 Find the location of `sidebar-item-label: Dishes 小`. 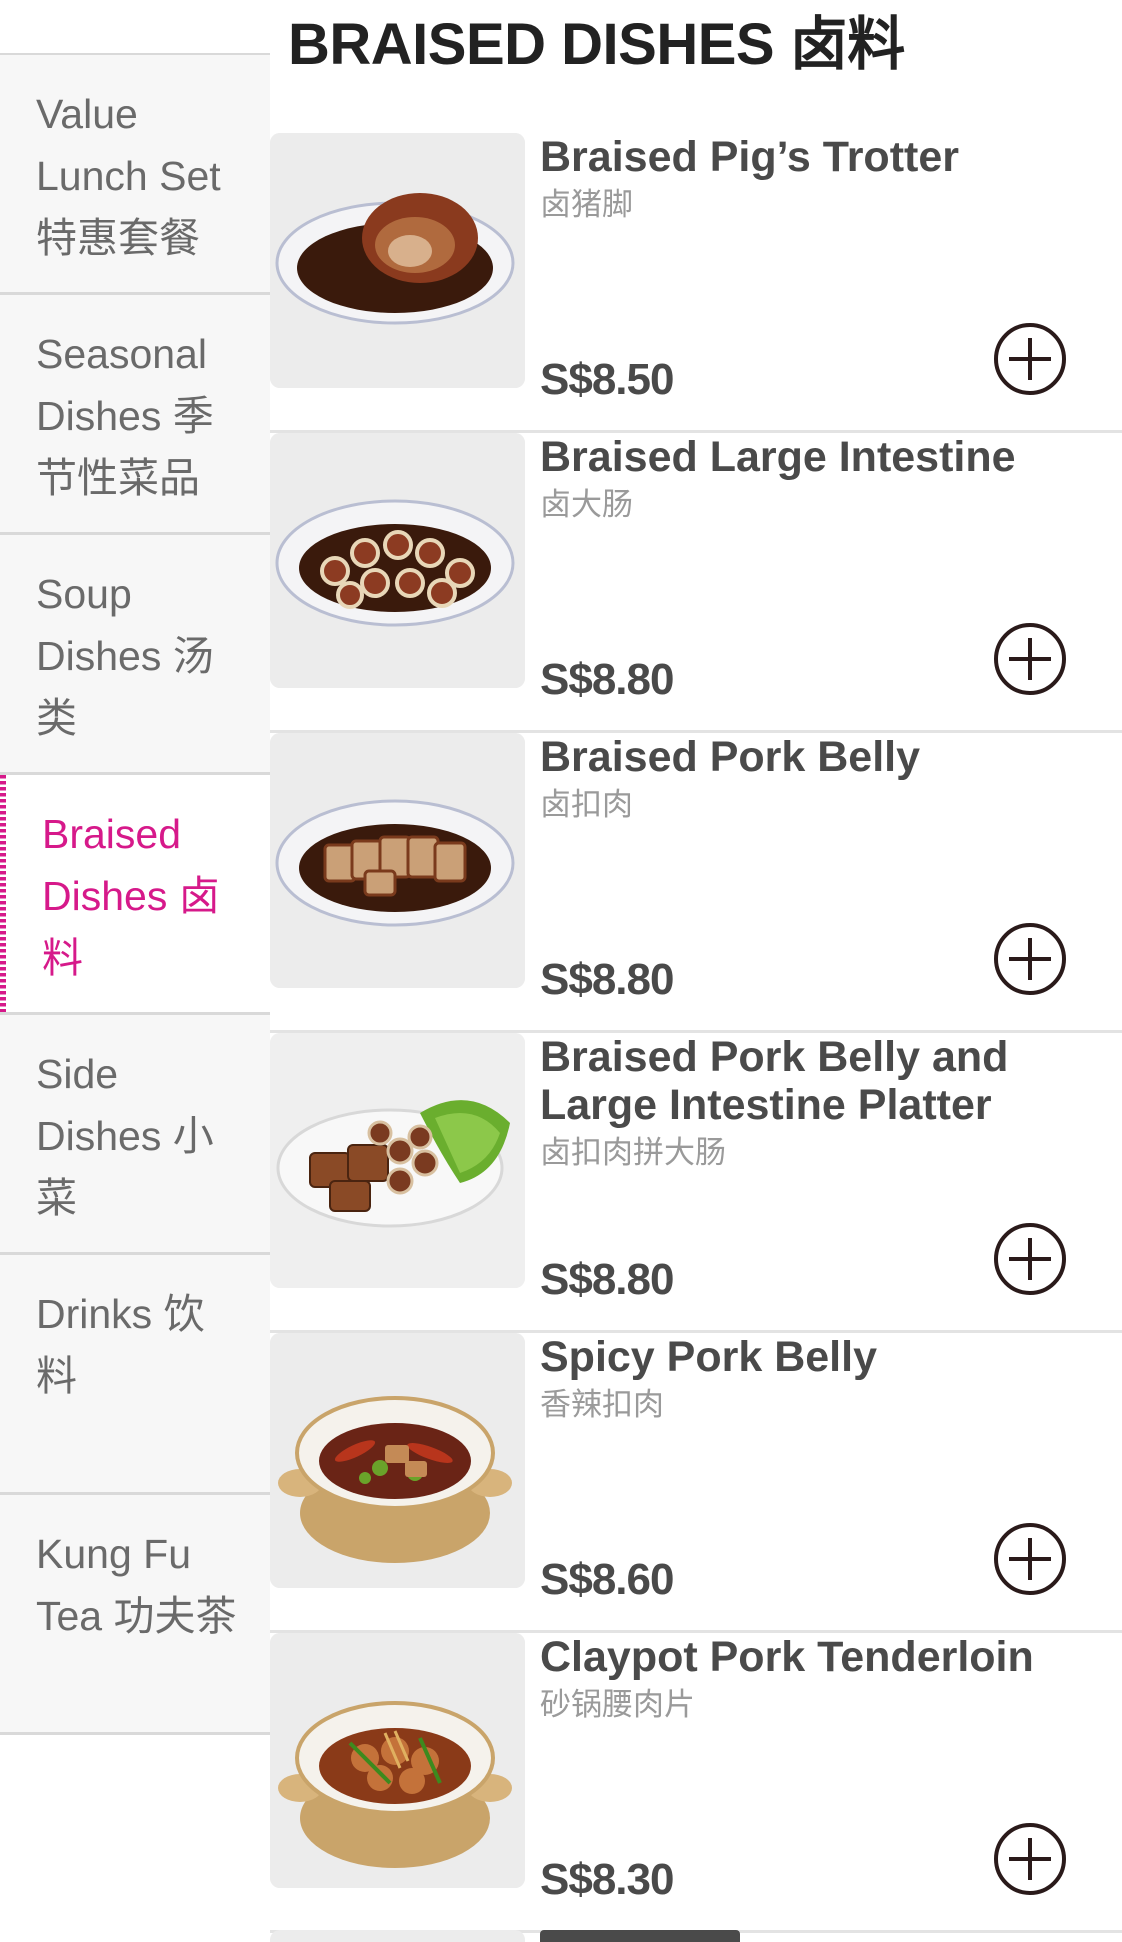

sidebar-item-label: Dishes 小 is located at coordinates (125, 1136).